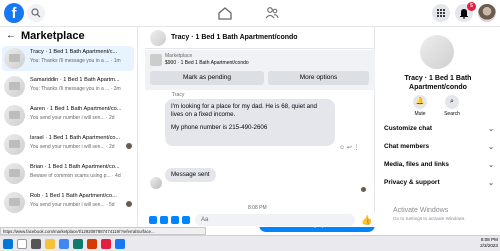 This screenshot has height=251, width=500. What do you see at coordinates (156, 183) in the screenshot?
I see `sender-avatar` at bounding box center [156, 183].